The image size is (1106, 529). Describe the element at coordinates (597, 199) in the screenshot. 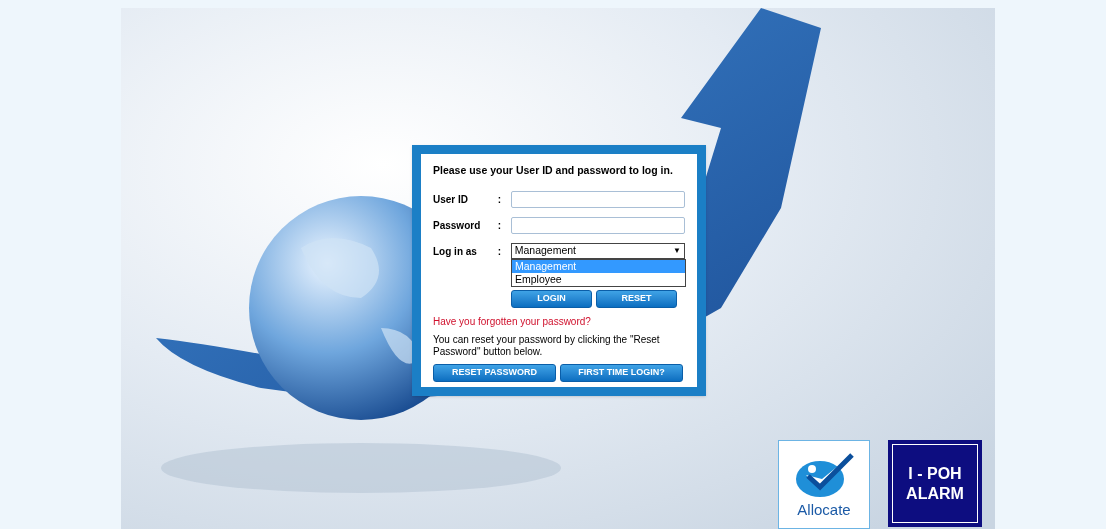

I see `user-id-field` at that location.